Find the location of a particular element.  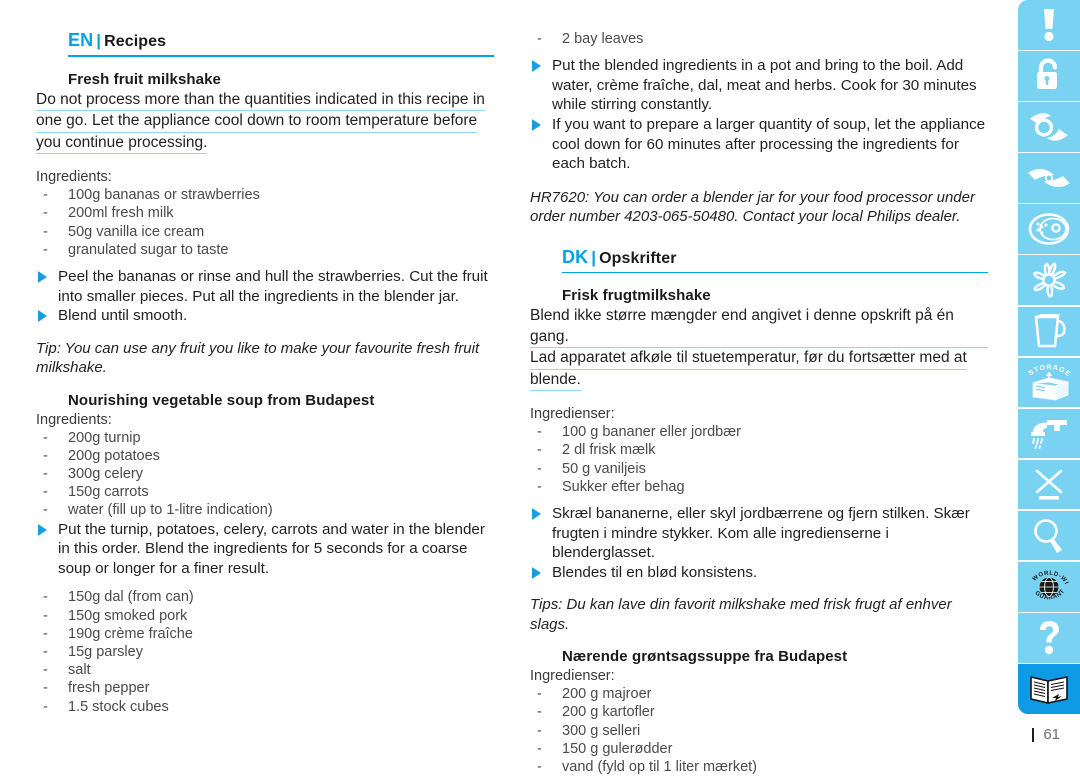

rail-item-blender-jar is located at coordinates (1049, 331).